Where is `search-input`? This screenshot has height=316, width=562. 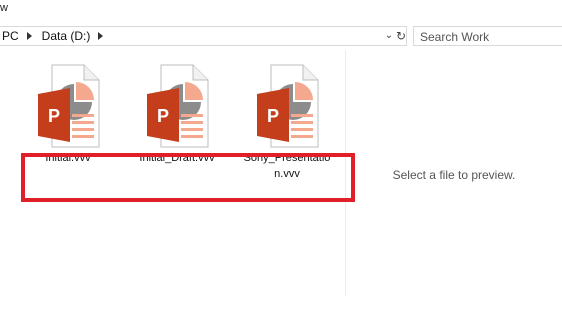 search-input is located at coordinates (490, 37).